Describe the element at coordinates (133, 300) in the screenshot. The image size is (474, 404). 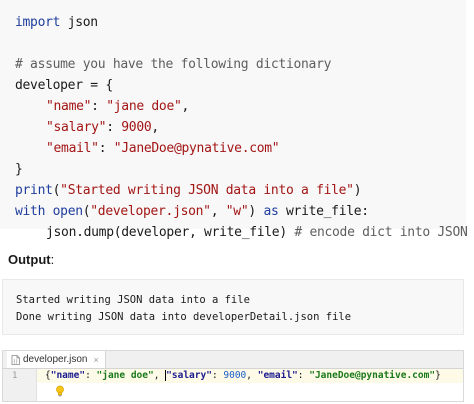
I see `output-line-1: Started writing JSON data into a file` at that location.